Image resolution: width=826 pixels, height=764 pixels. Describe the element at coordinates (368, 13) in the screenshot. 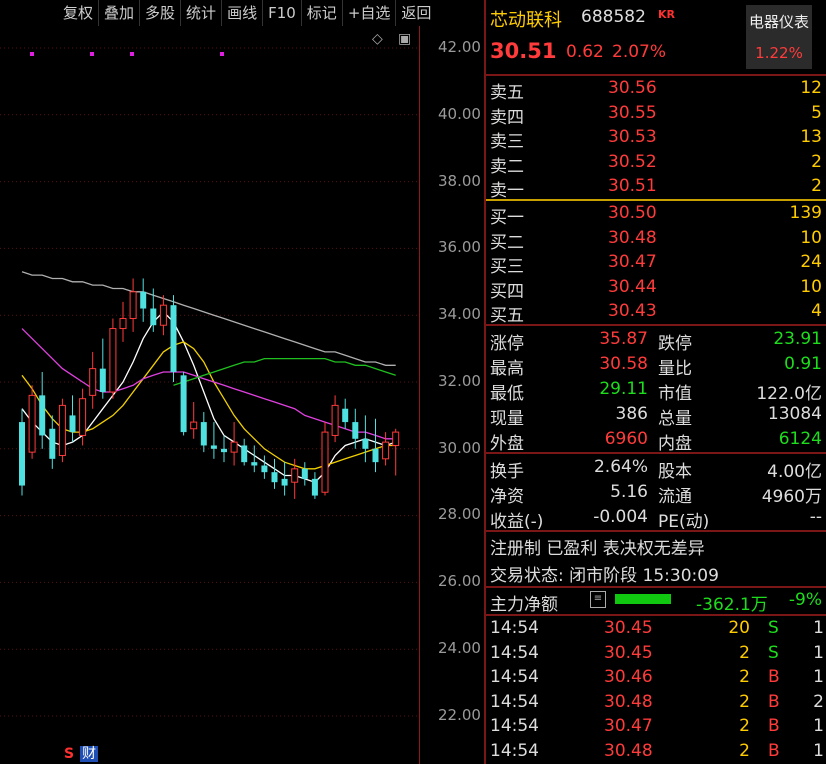

I see `add-watchlist-button: +自选` at that location.